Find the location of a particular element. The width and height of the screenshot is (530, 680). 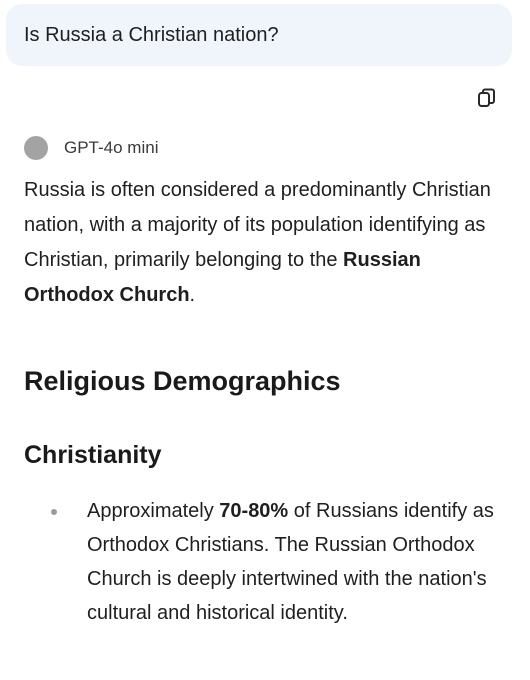

model-header: GPT-4o mini is located at coordinates (91, 148).